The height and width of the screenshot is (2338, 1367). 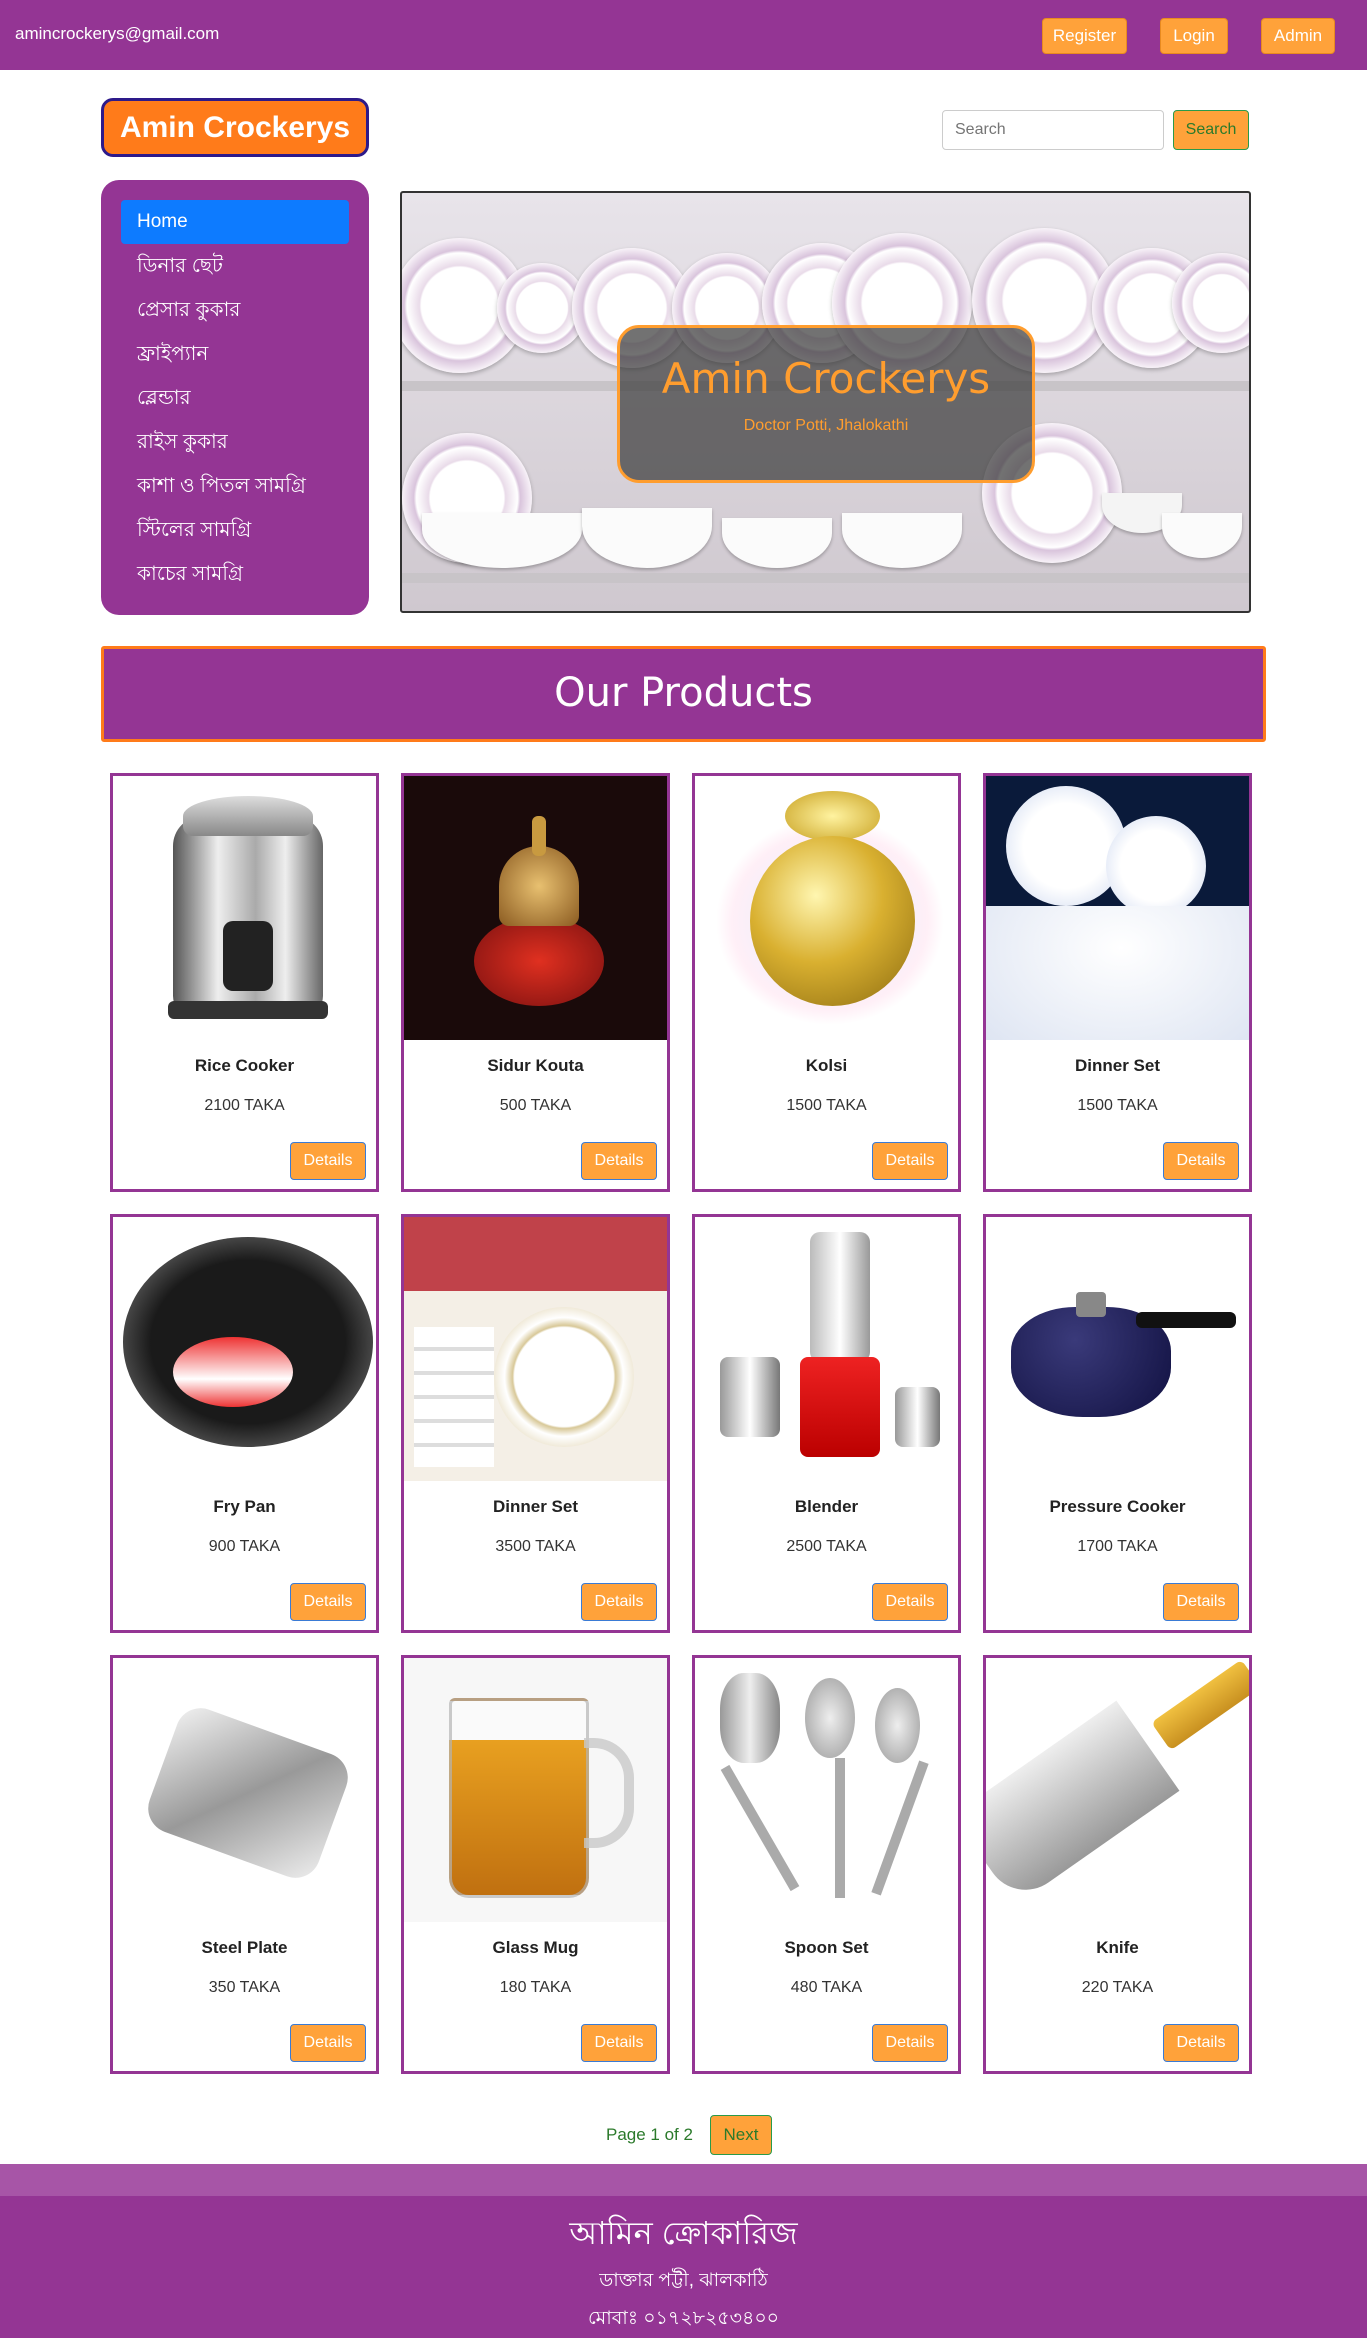 I want to click on product-price: 2500 TAKA, so click(x=826, y=1546).